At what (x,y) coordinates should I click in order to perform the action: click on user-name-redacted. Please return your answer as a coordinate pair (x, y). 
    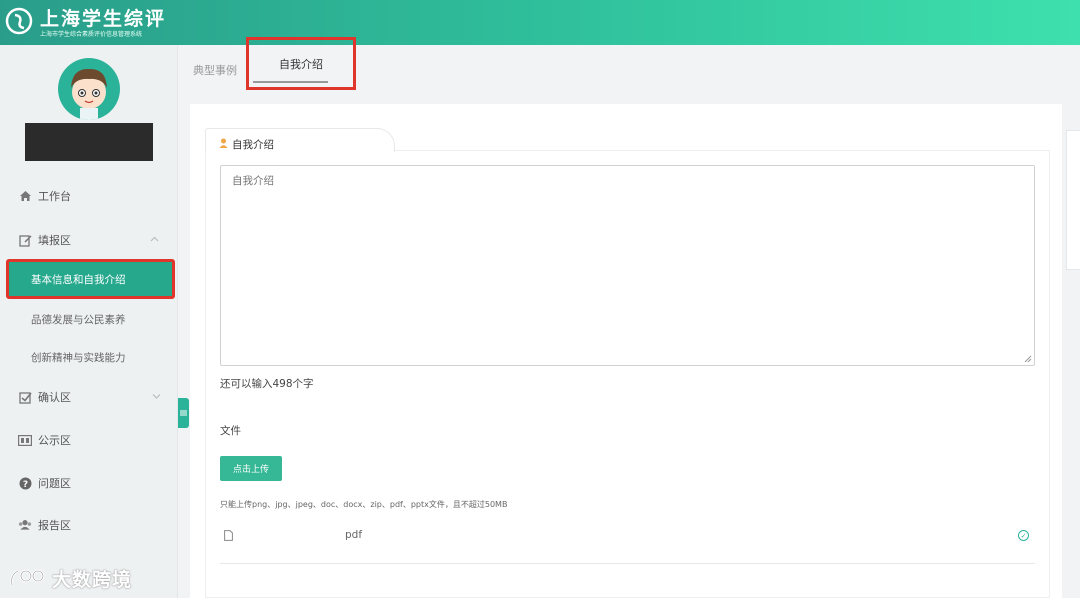
    Looking at the image, I should click on (89, 142).